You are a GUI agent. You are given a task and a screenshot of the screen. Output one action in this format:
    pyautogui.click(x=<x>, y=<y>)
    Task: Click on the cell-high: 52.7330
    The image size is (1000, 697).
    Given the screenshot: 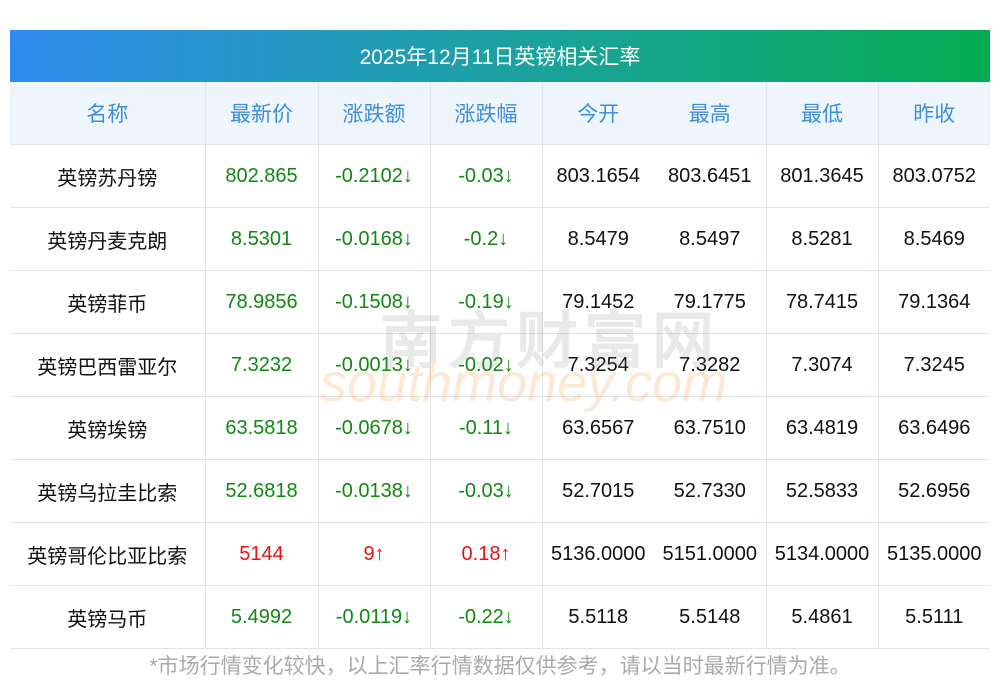 What is the action you would take?
    pyautogui.click(x=710, y=491)
    